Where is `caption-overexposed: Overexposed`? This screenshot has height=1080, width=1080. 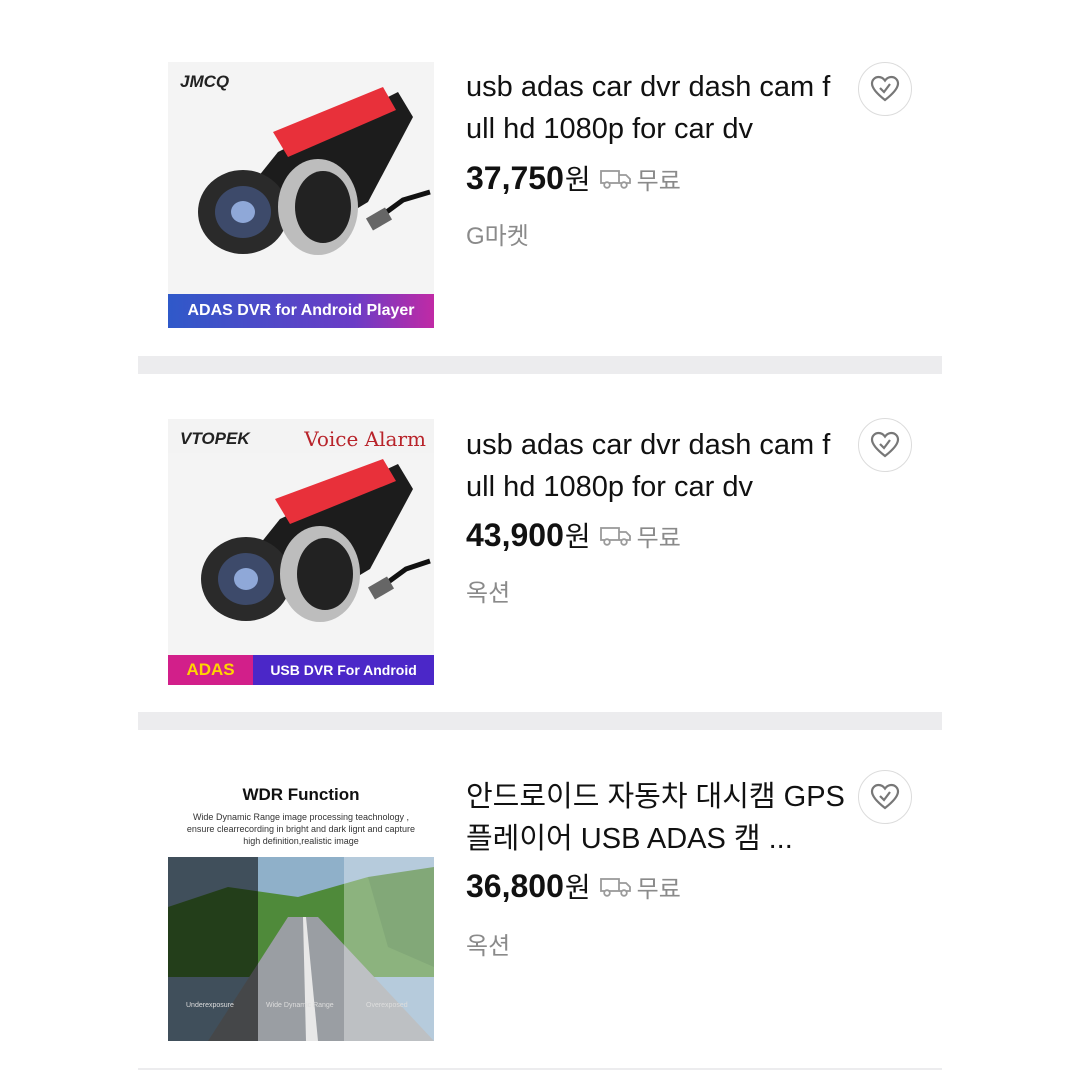
caption-overexposed: Overexposed is located at coordinates (387, 1005).